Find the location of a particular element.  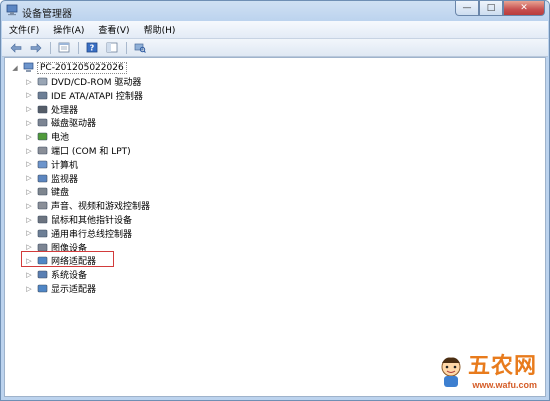

processor-icon is located at coordinates (42, 109).